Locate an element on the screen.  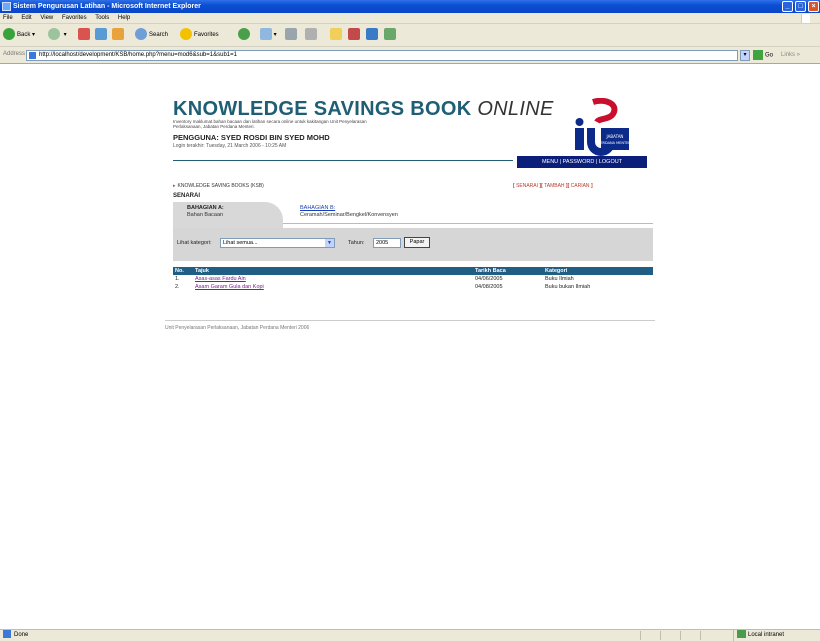
status-bar: Done Local intranet is located at coordinates (410, 635).